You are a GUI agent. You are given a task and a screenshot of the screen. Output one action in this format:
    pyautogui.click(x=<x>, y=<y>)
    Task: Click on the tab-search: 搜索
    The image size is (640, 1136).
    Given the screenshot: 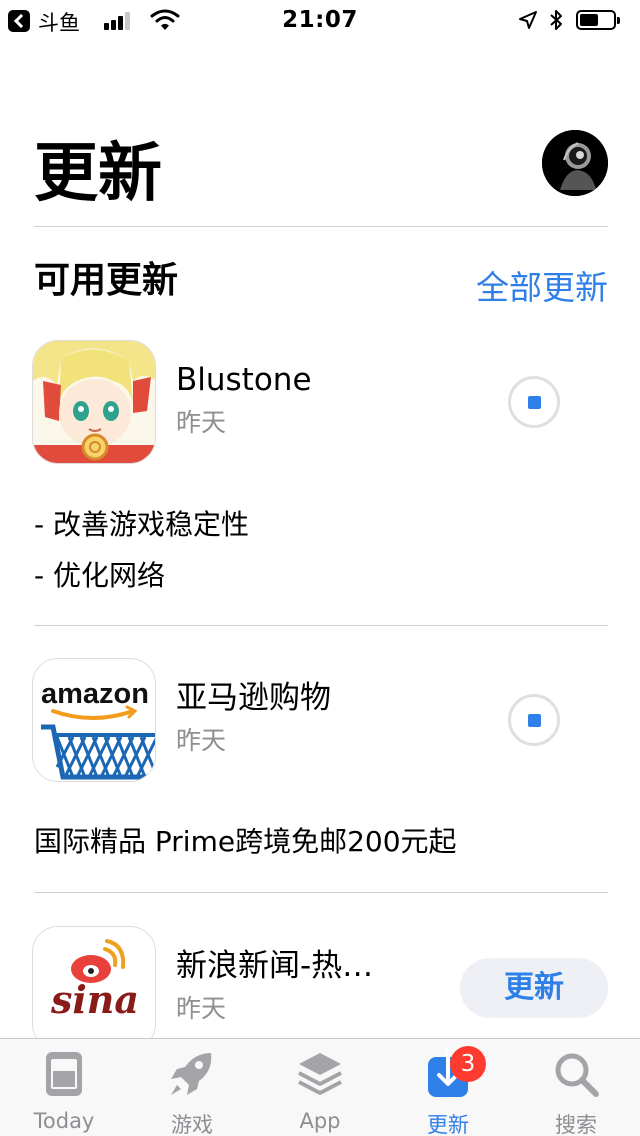 What is the action you would take?
    pyautogui.click(x=576, y=1087)
    